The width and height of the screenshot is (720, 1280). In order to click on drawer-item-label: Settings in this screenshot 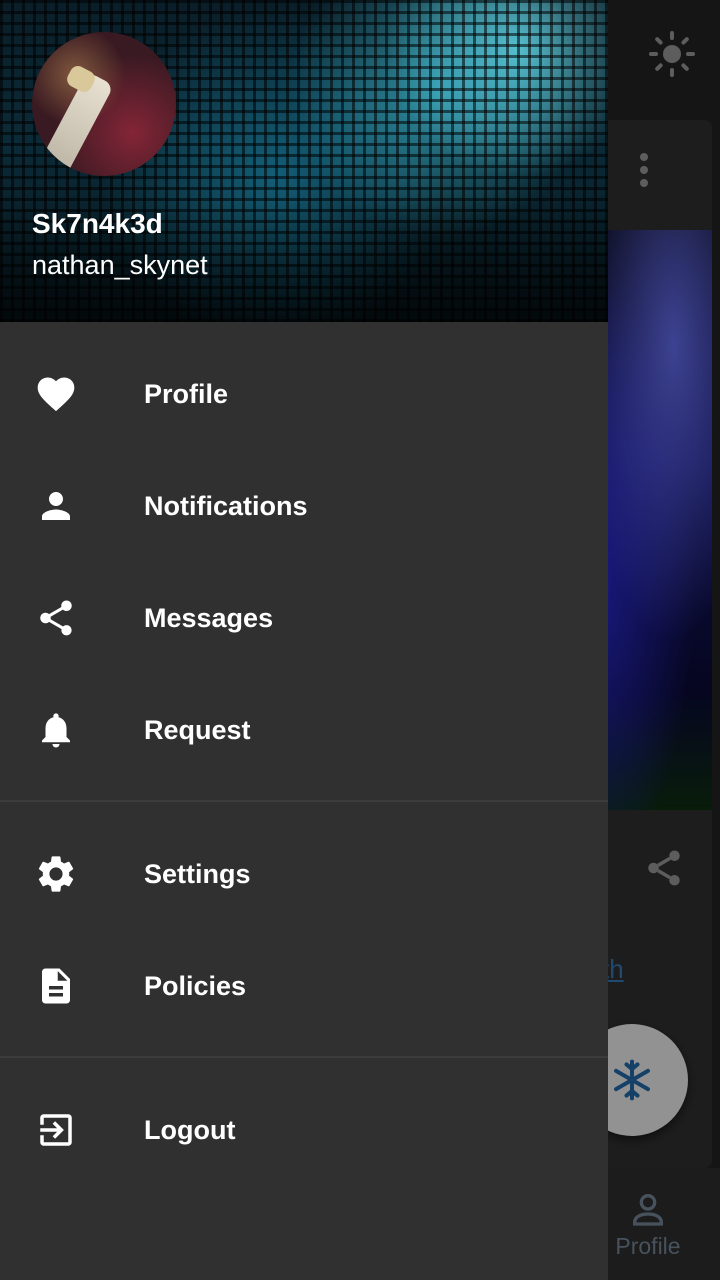, I will do `click(197, 873)`.